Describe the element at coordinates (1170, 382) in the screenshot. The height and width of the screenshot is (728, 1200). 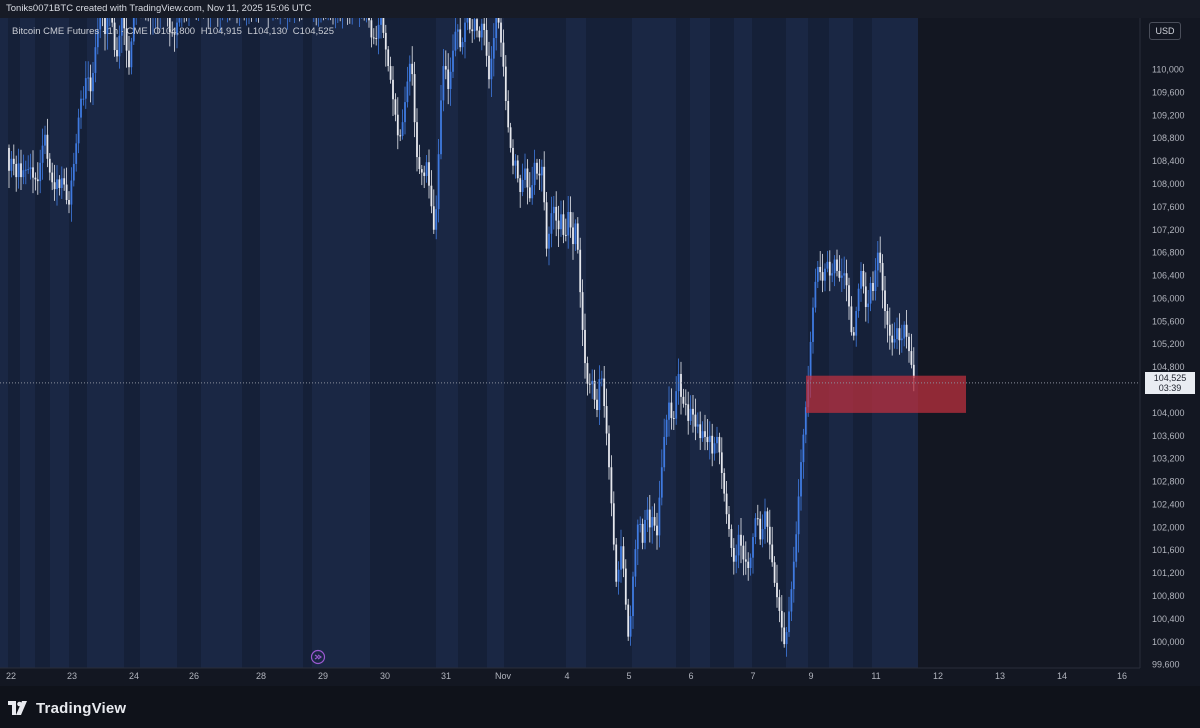
I see `last-price-label: 104,525 03:39` at that location.